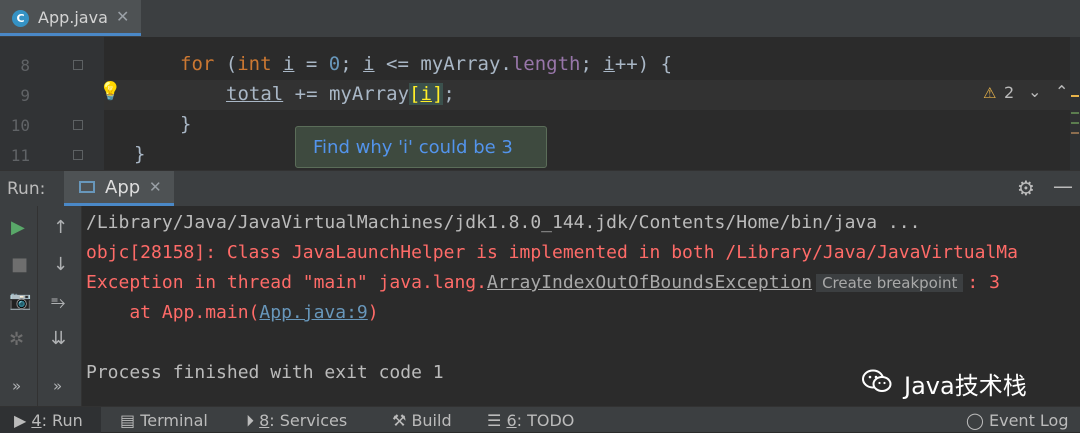 Image resolution: width=1080 pixels, height=433 pixels. Describe the element at coordinates (62, 420) in the screenshot. I see `tool-label: : Run` at that location.